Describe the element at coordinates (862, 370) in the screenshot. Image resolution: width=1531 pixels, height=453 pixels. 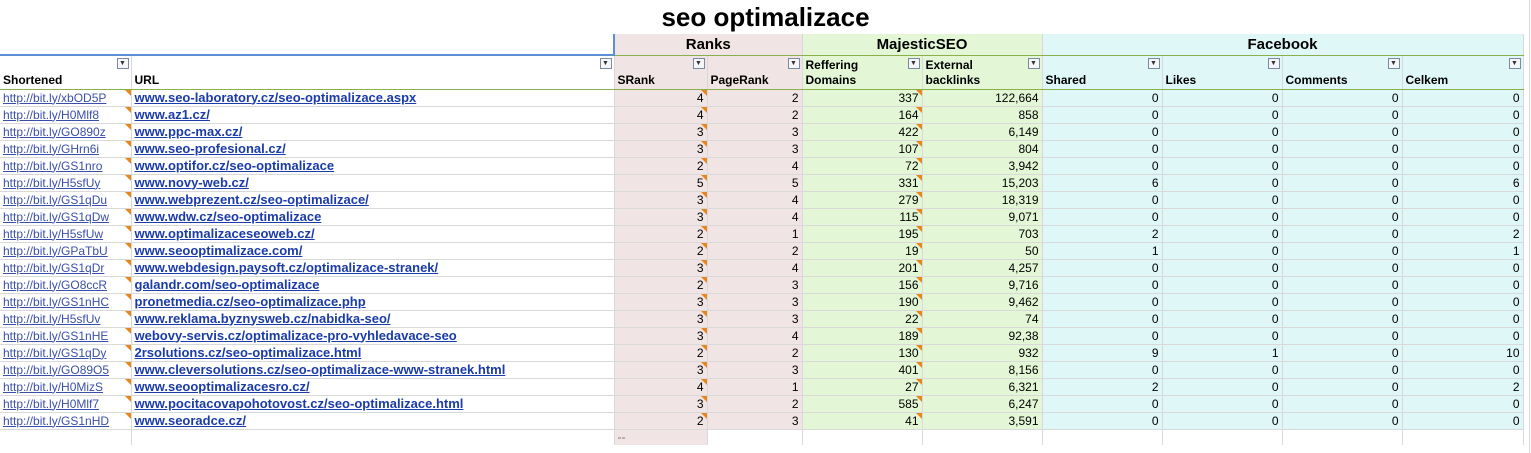
I see `cell-reffering-domains: 401` at that location.